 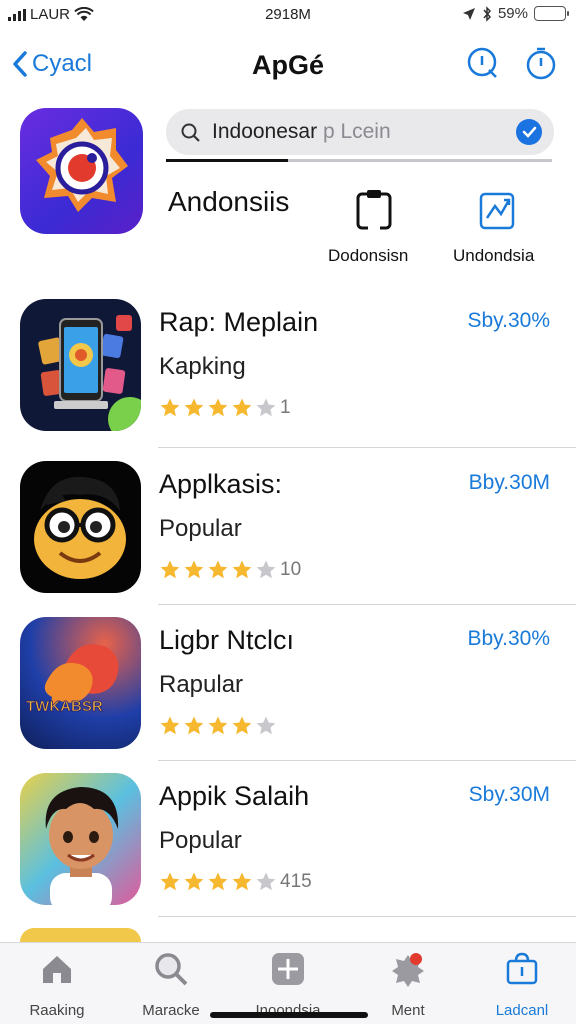 I want to click on app-name: Applkasis:, so click(x=221, y=484).